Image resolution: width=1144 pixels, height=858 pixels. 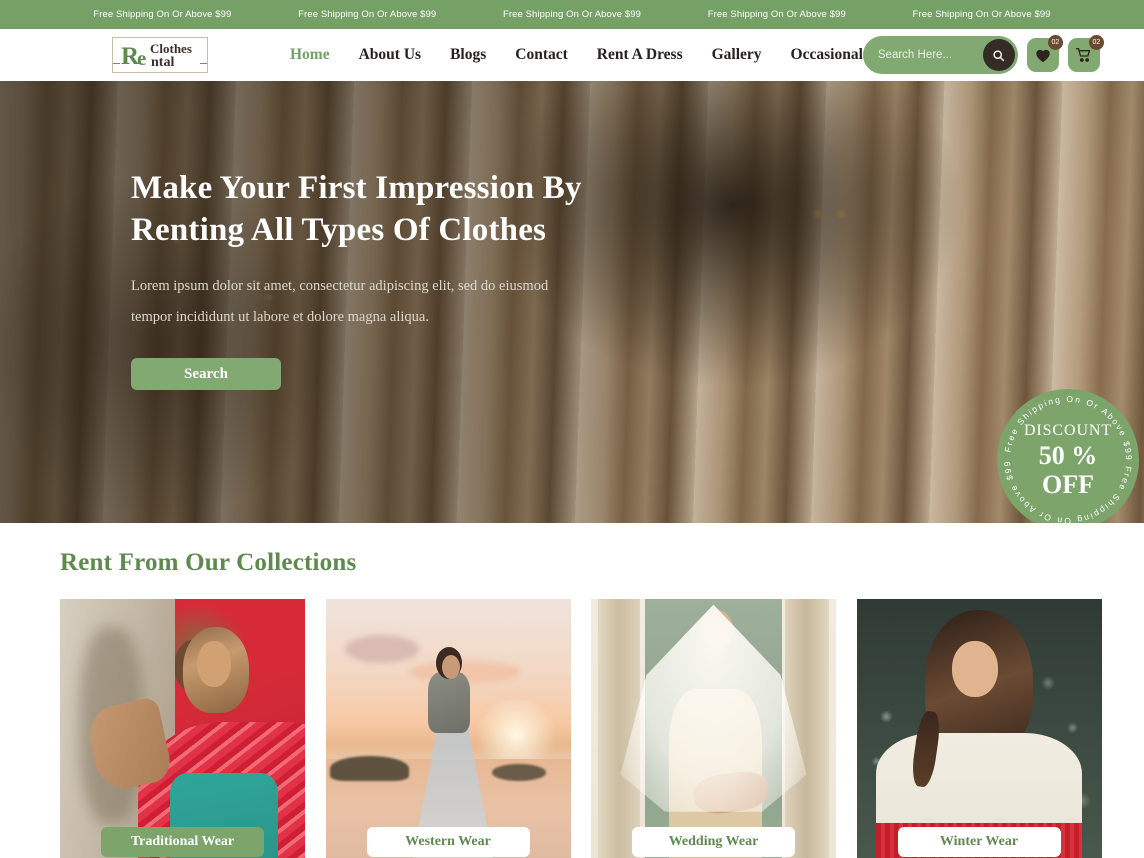 I want to click on wishlist-button: 02, so click(x=1044, y=53).